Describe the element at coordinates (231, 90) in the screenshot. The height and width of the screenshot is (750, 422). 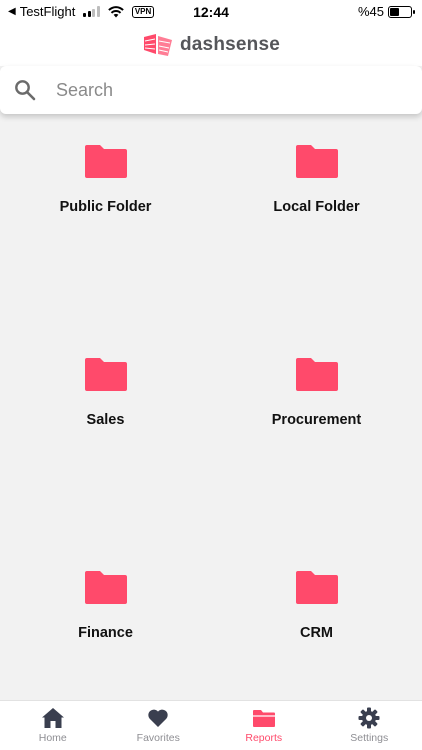
I see `search-input` at that location.